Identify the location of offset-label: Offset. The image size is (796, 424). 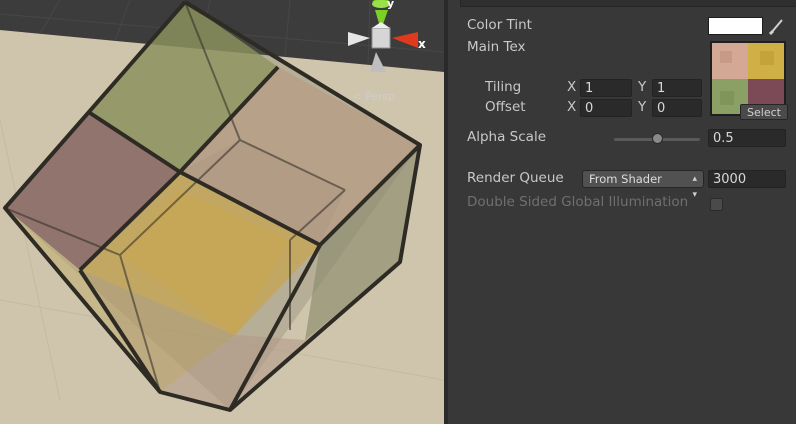
(505, 107).